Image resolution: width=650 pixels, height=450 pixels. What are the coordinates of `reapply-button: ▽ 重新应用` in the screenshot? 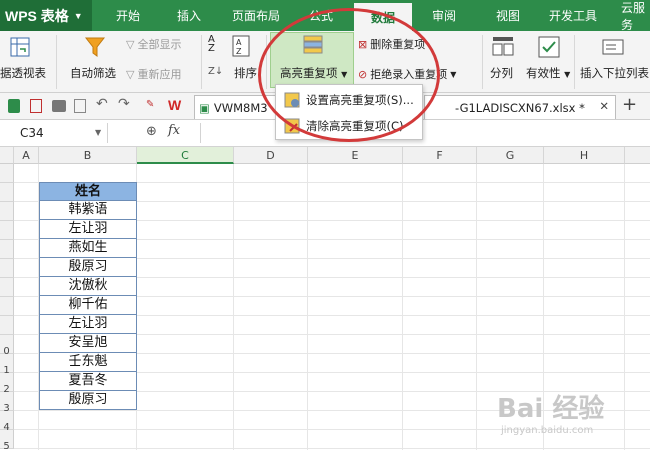 It's located at (153, 74).